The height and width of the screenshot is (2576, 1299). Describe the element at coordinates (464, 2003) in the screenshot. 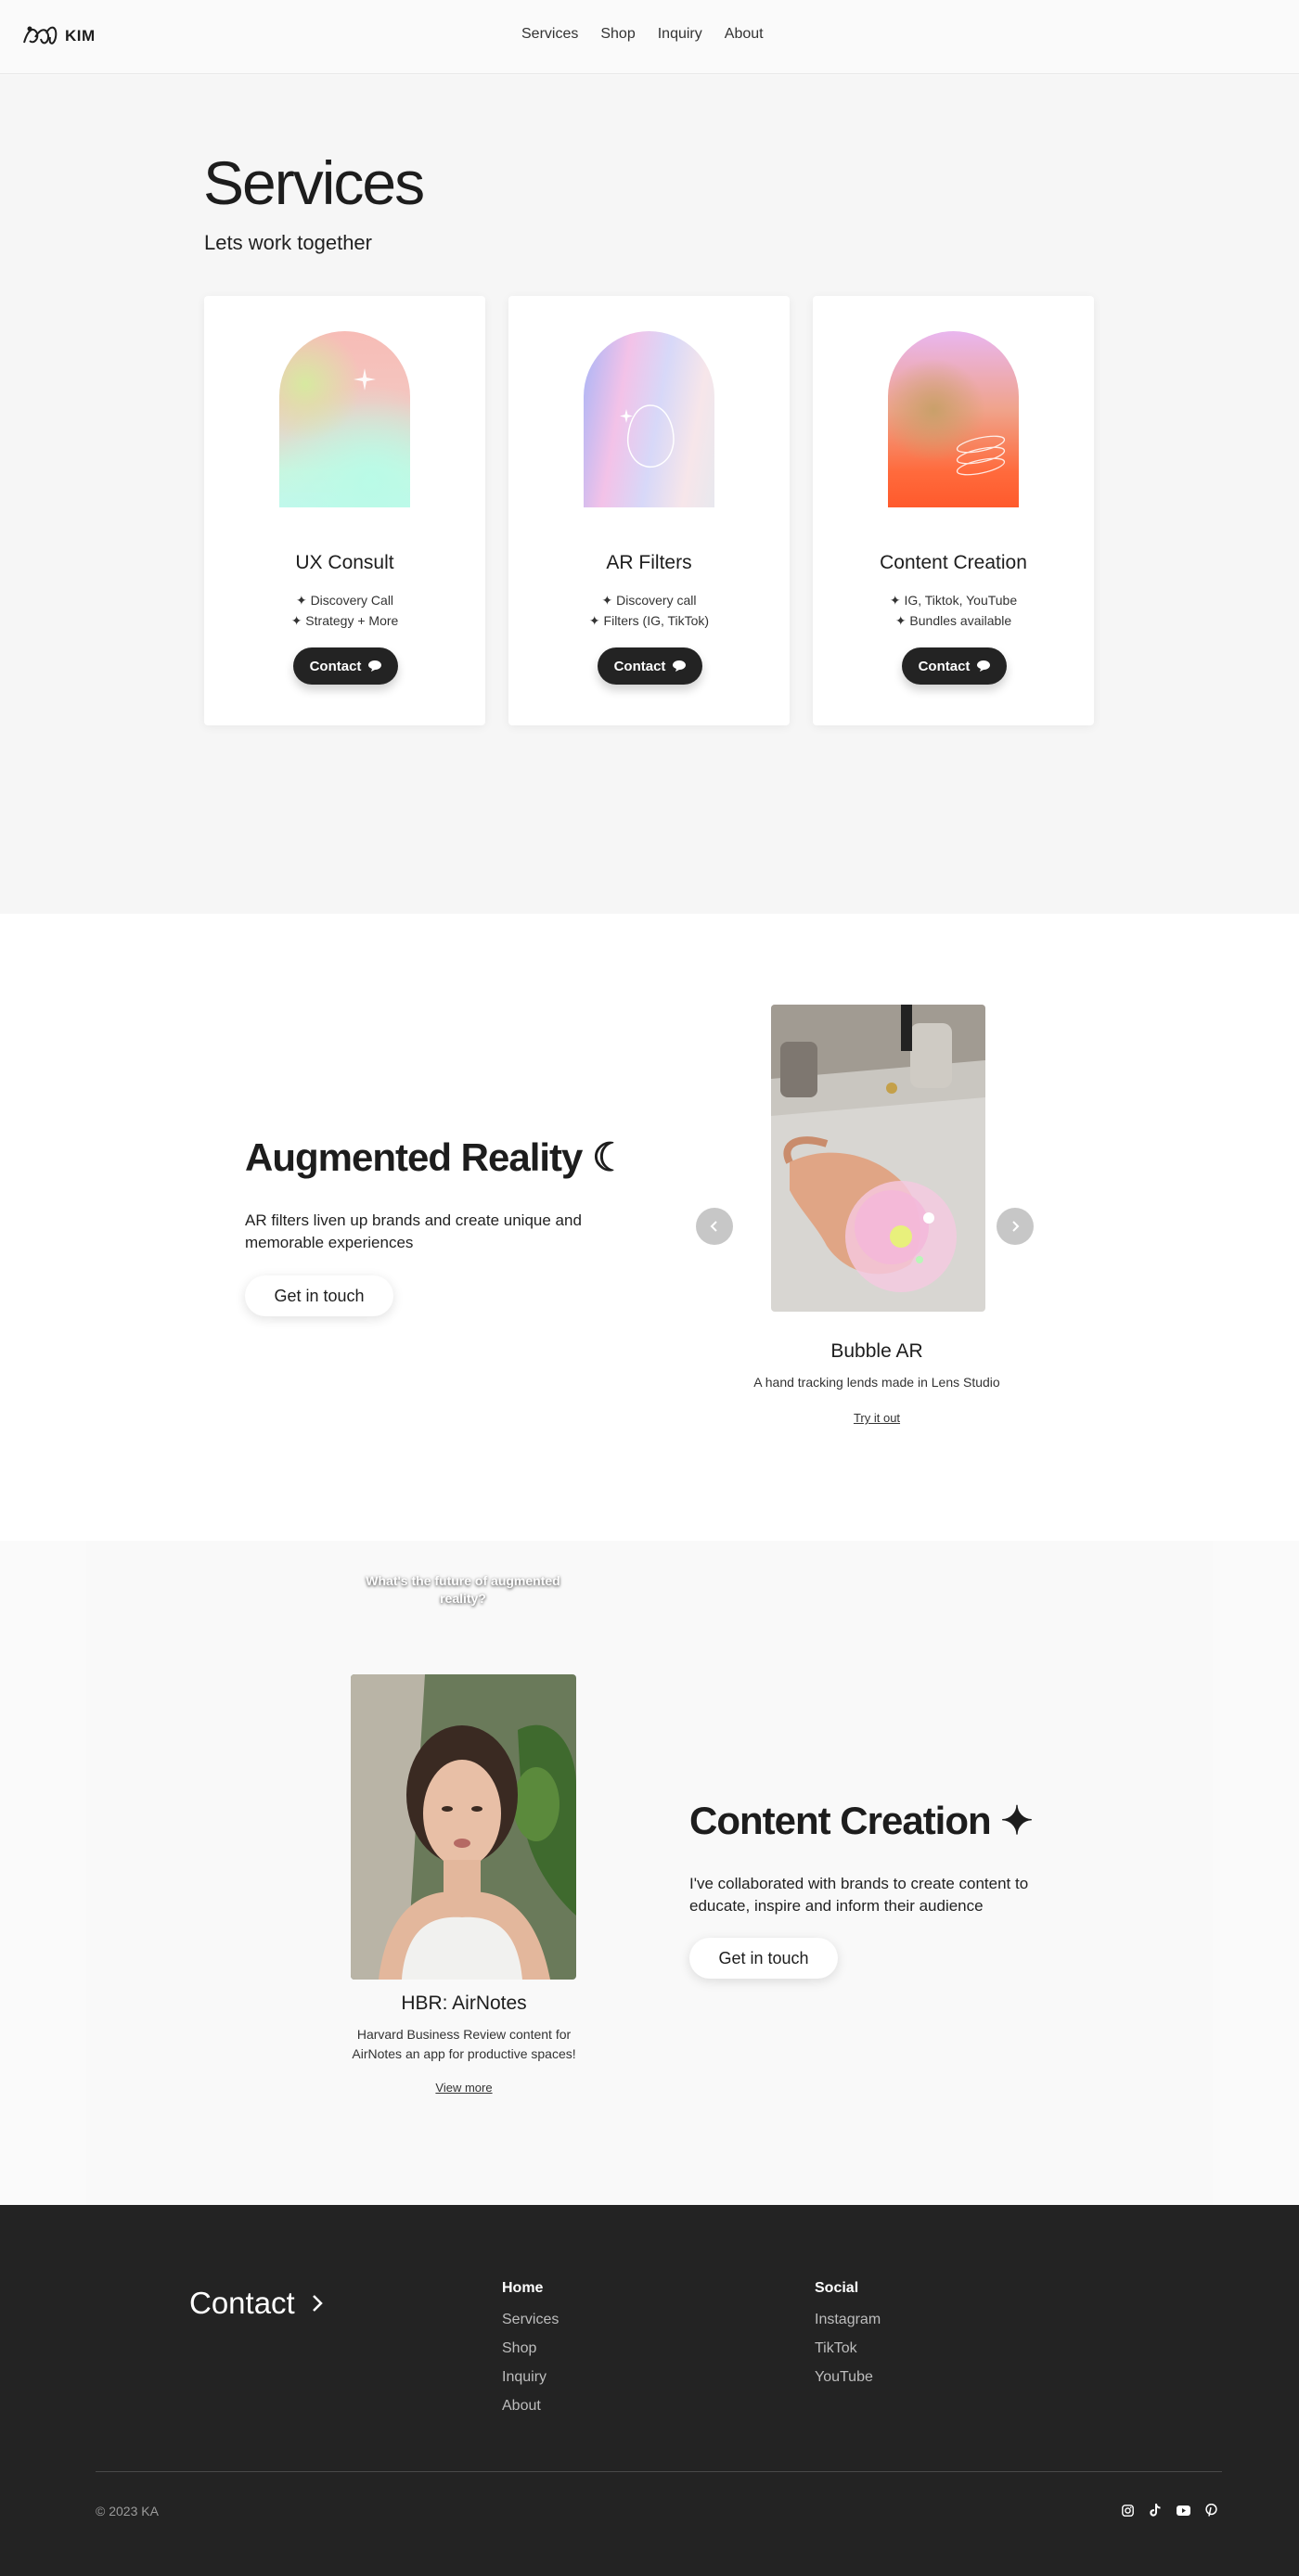

I see `cc-item-title: HBR: AirNotes` at that location.